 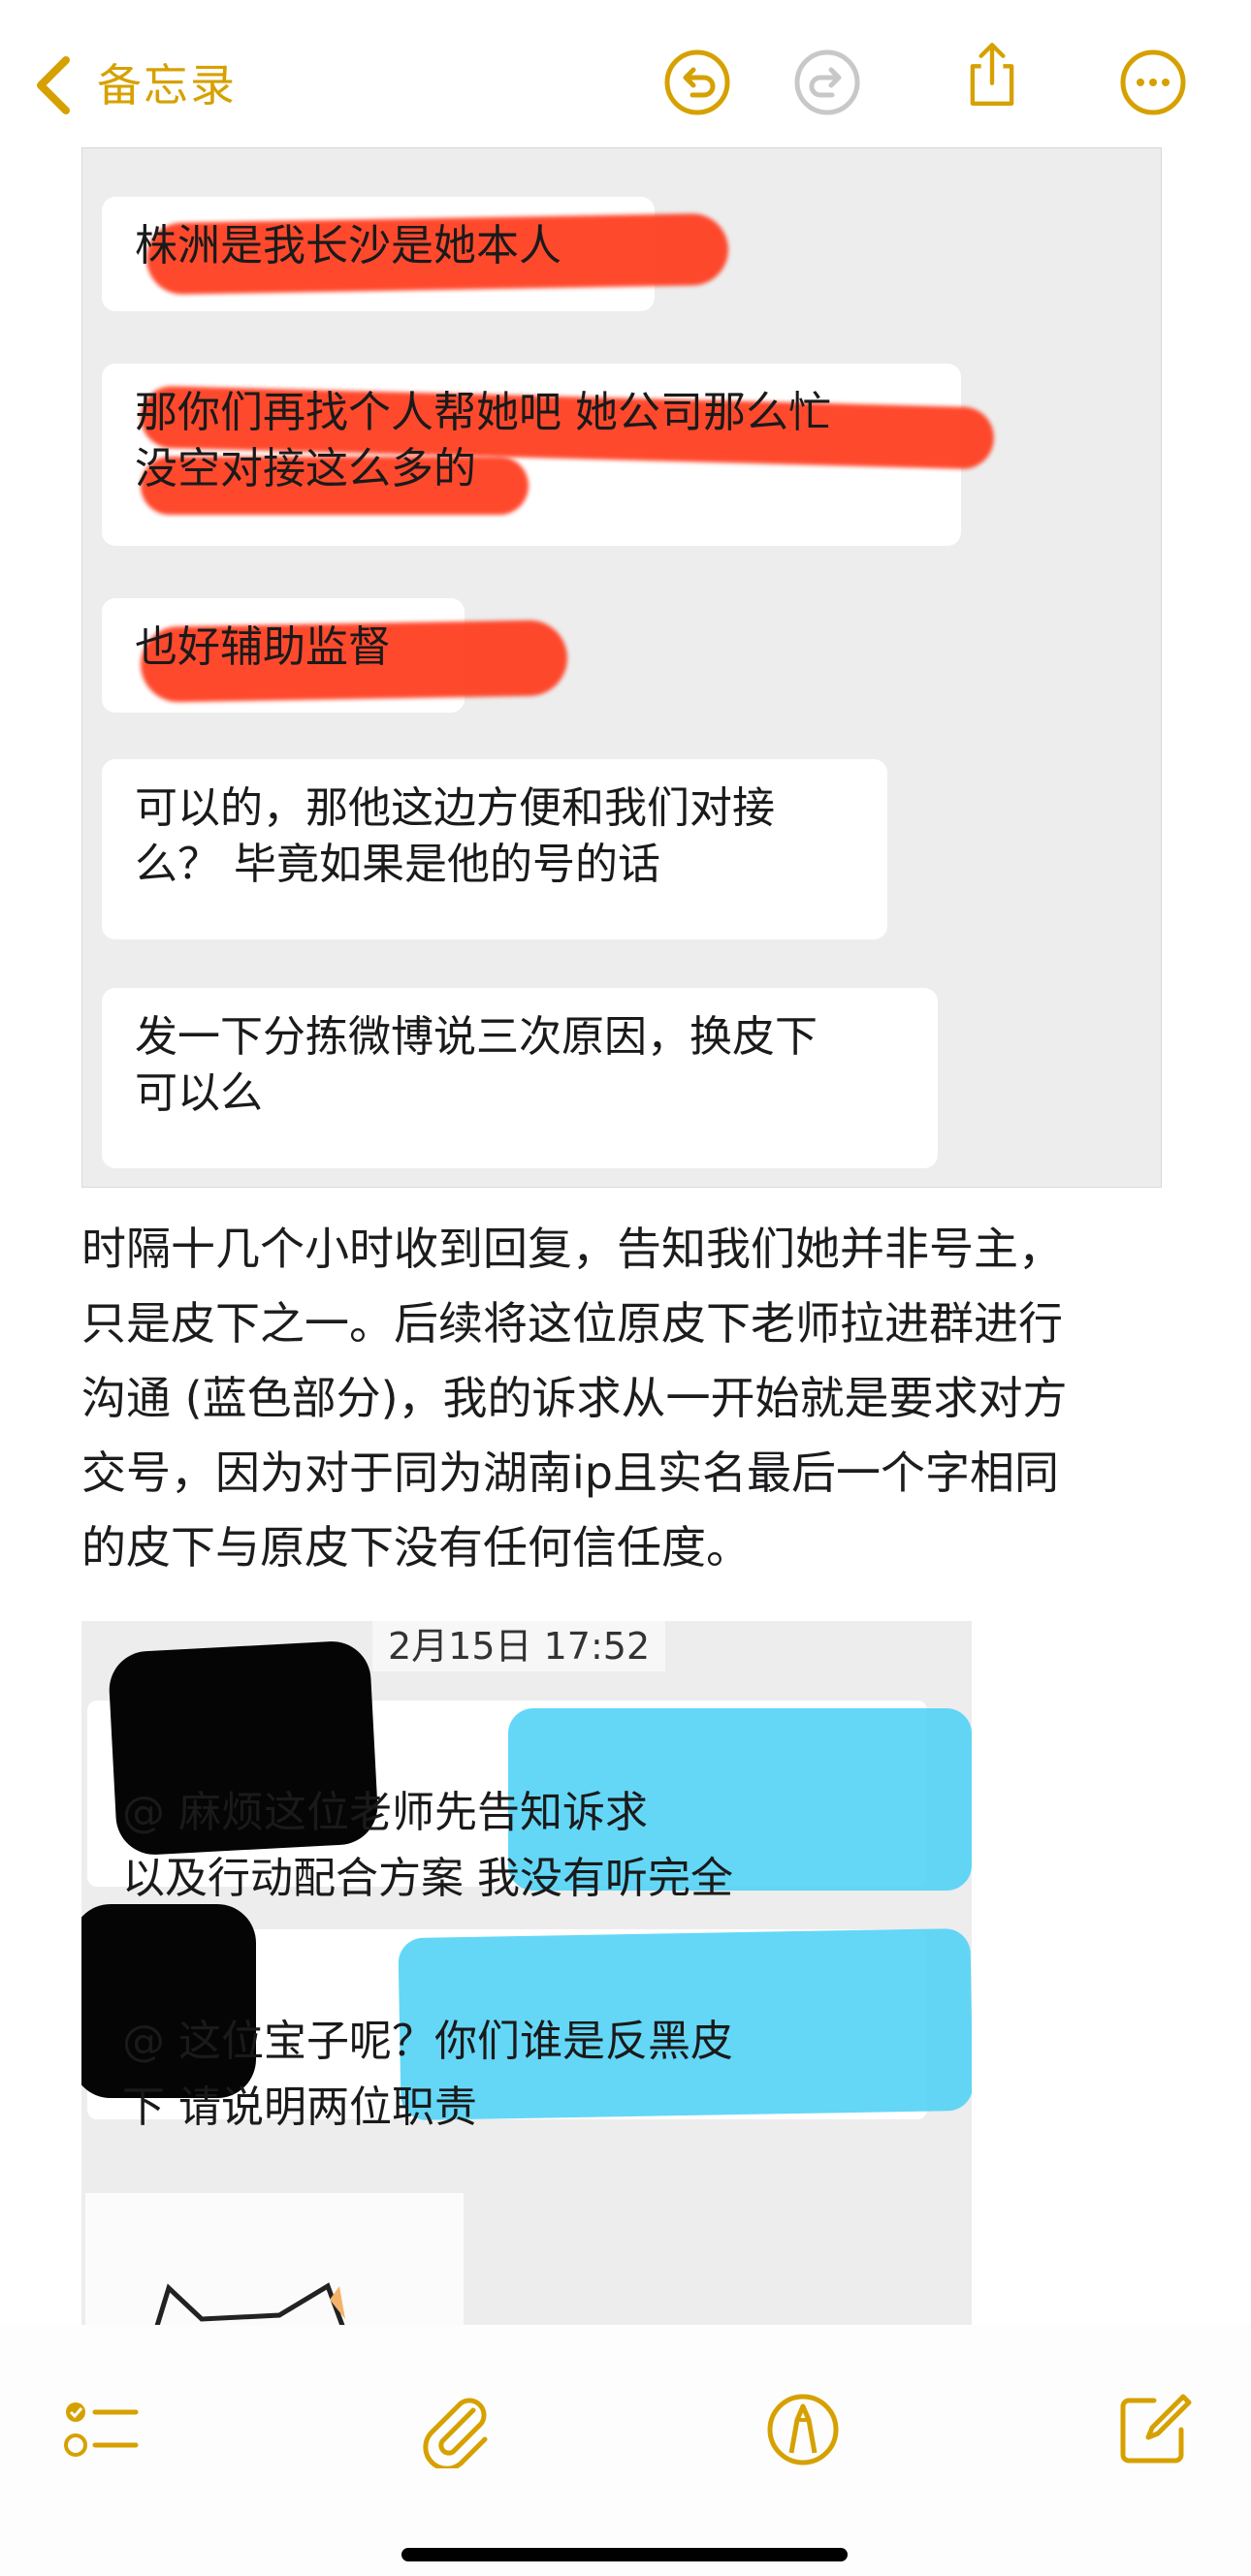 I want to click on undo-icon, so click(x=697, y=82).